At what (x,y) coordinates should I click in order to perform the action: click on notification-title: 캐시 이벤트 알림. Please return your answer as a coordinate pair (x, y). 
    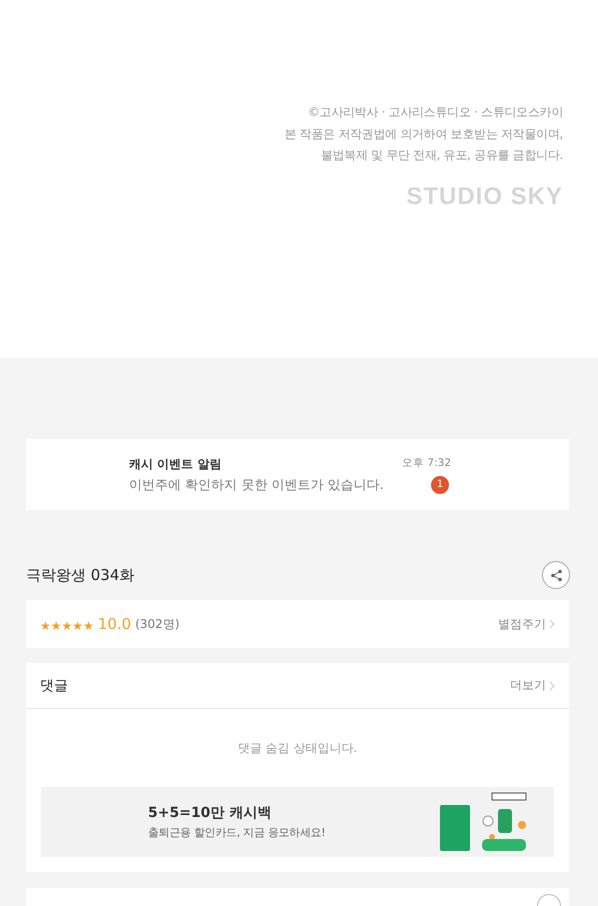
    Looking at the image, I should click on (175, 464).